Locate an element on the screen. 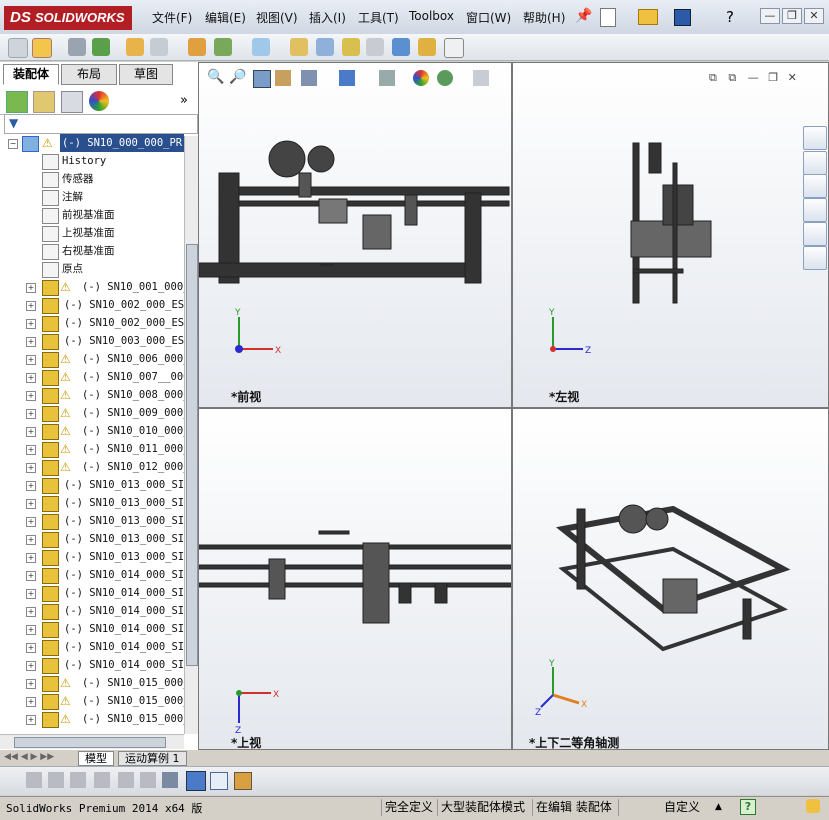 The image size is (829, 820). property-manager-tab-icon is located at coordinates (44, 102).